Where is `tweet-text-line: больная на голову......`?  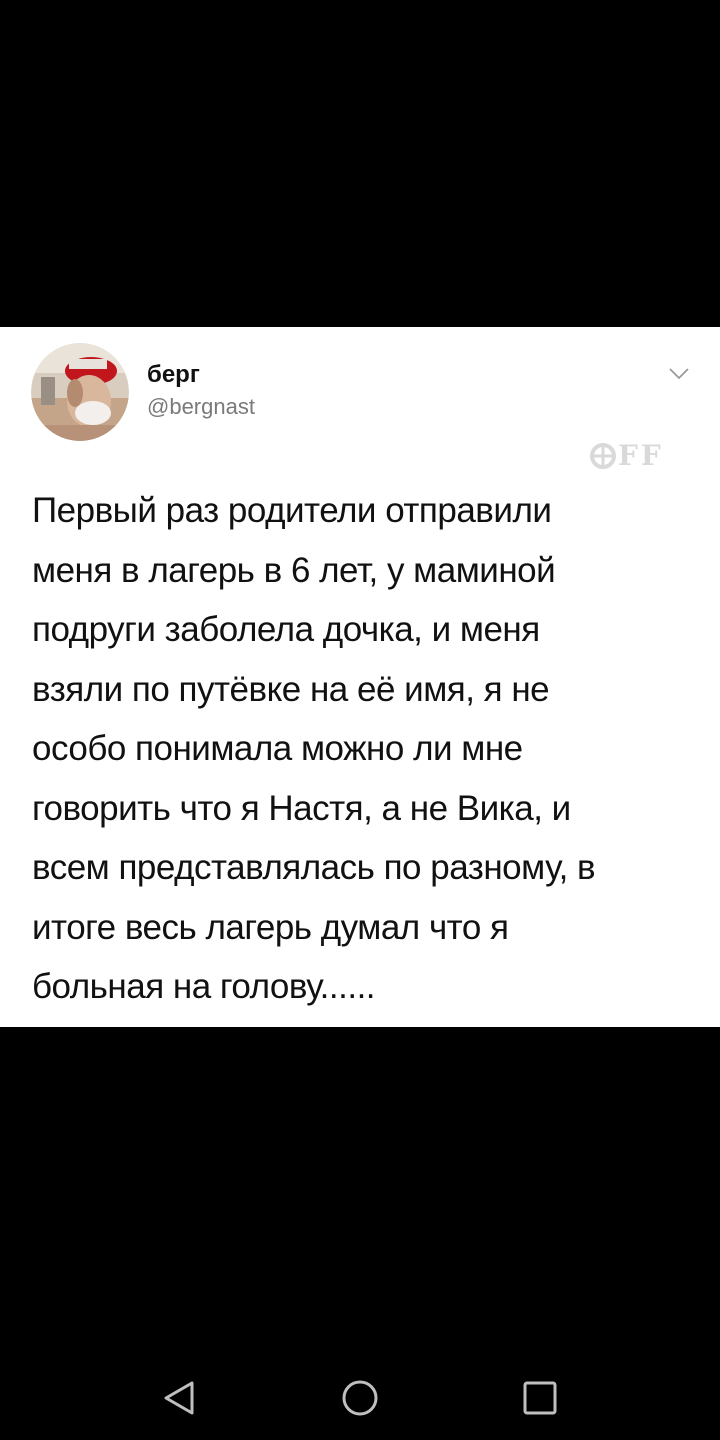 tweet-text-line: больная на голову...... is located at coordinates (204, 986).